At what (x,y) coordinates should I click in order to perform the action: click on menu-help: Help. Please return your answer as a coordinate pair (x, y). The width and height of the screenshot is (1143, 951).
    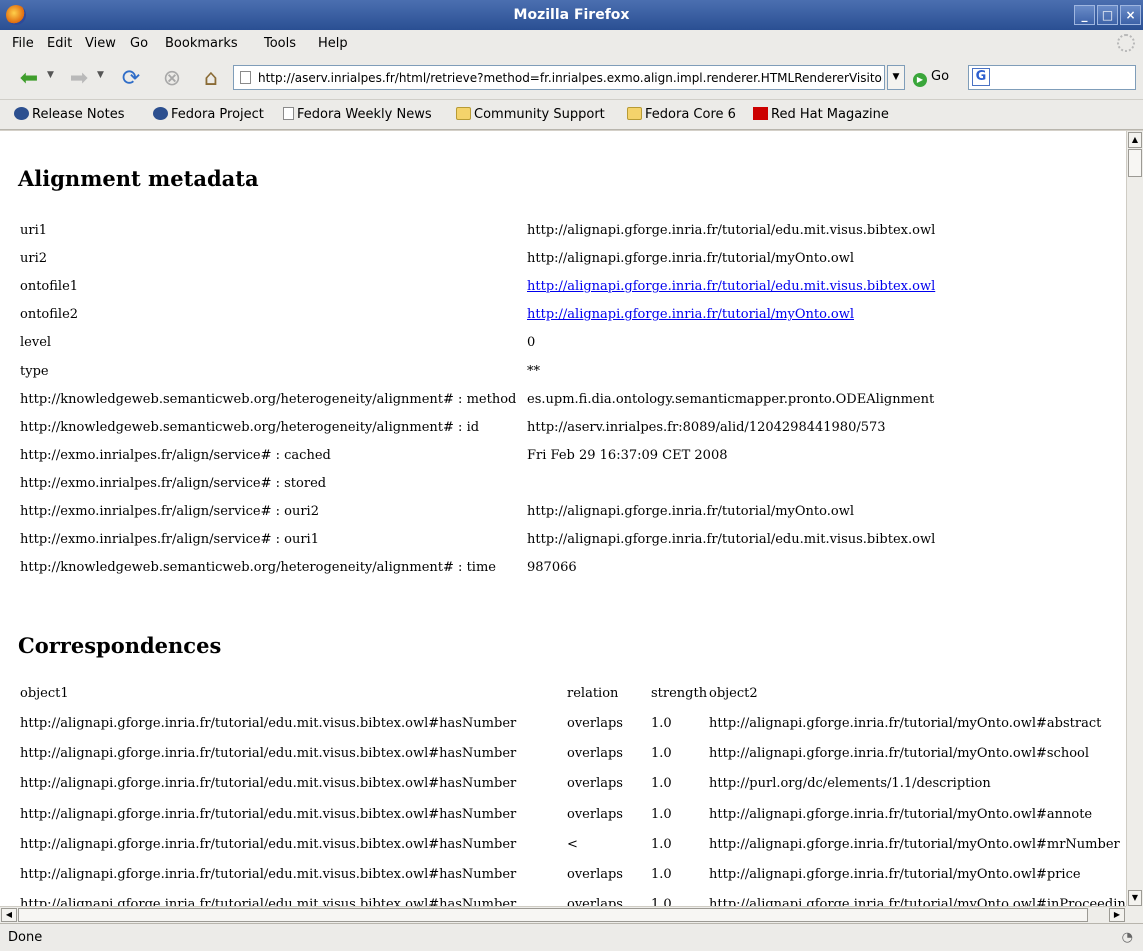
    Looking at the image, I should click on (333, 43).